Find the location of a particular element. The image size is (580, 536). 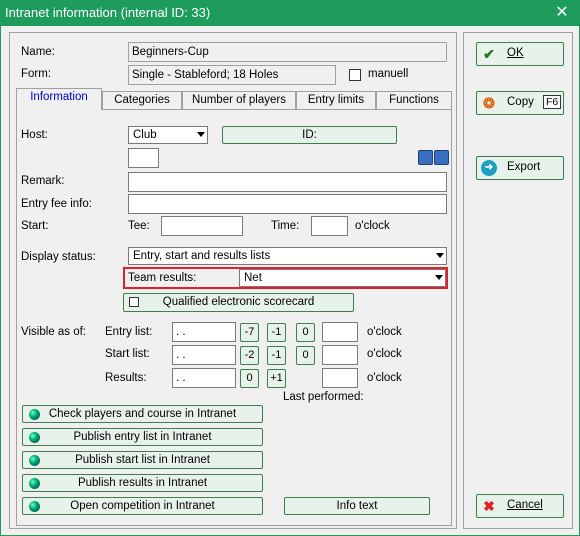

start-zero-button: 0 is located at coordinates (305, 355).